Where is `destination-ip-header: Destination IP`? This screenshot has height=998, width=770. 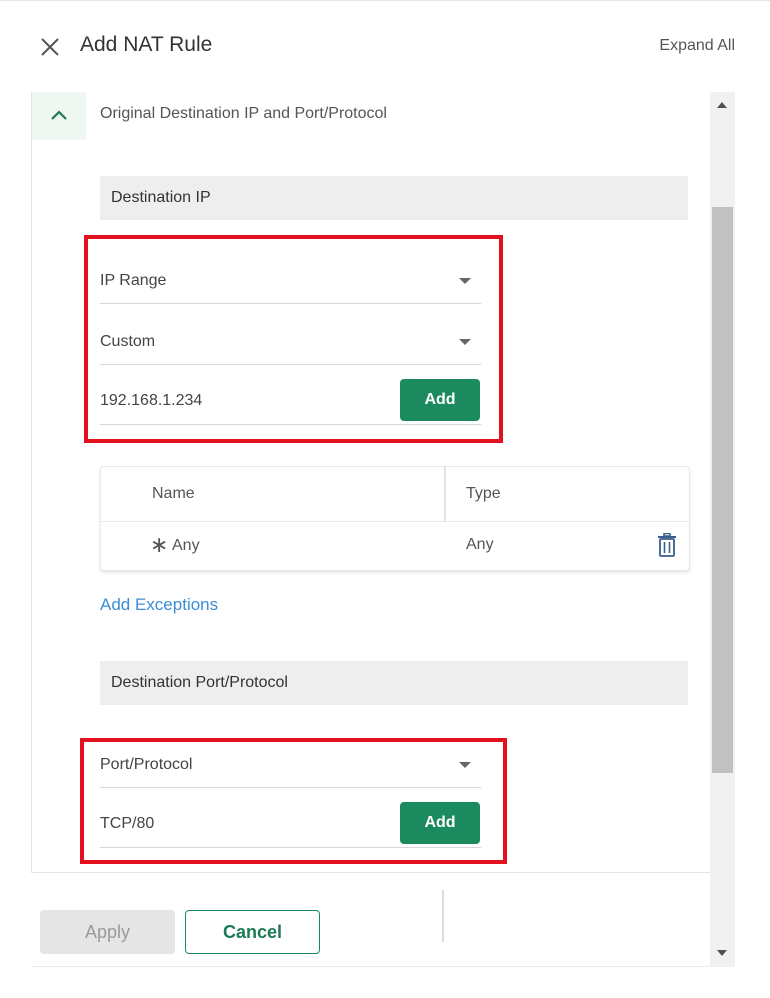 destination-ip-header: Destination IP is located at coordinates (394, 198).